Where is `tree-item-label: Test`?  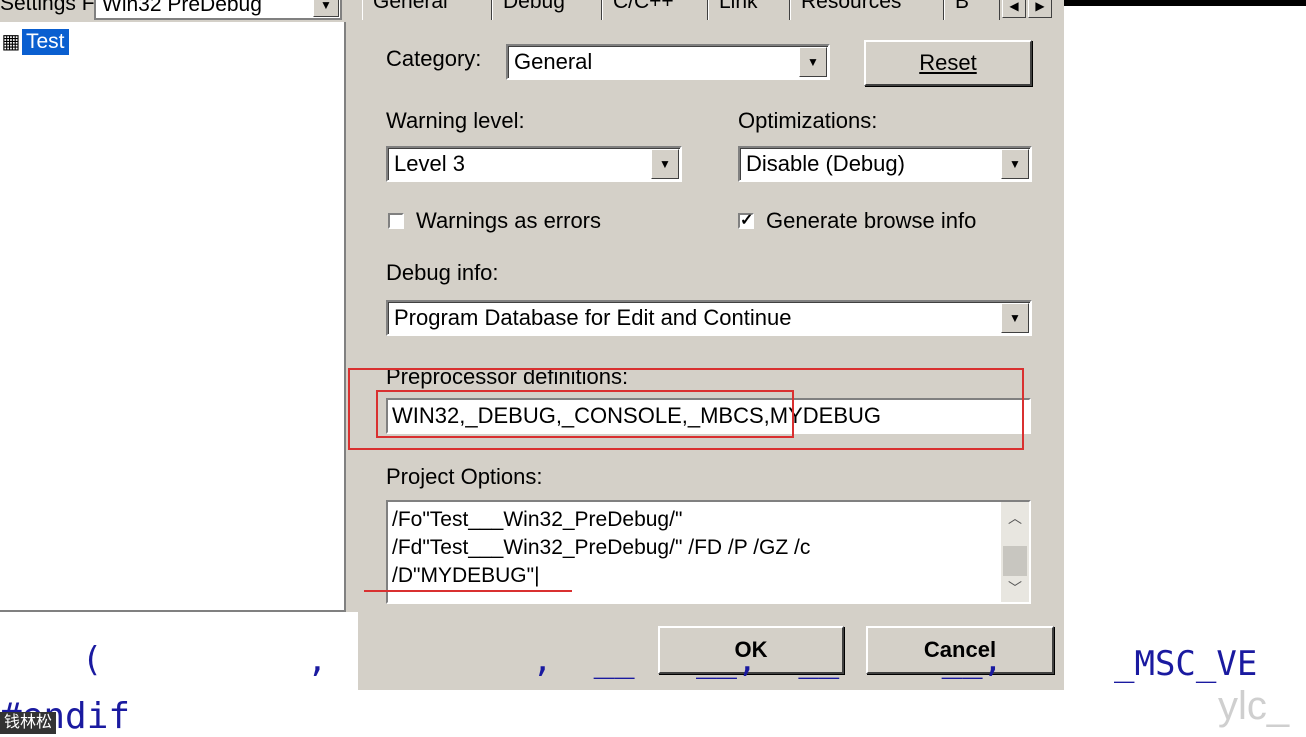
tree-item-label: Test is located at coordinates (45, 42).